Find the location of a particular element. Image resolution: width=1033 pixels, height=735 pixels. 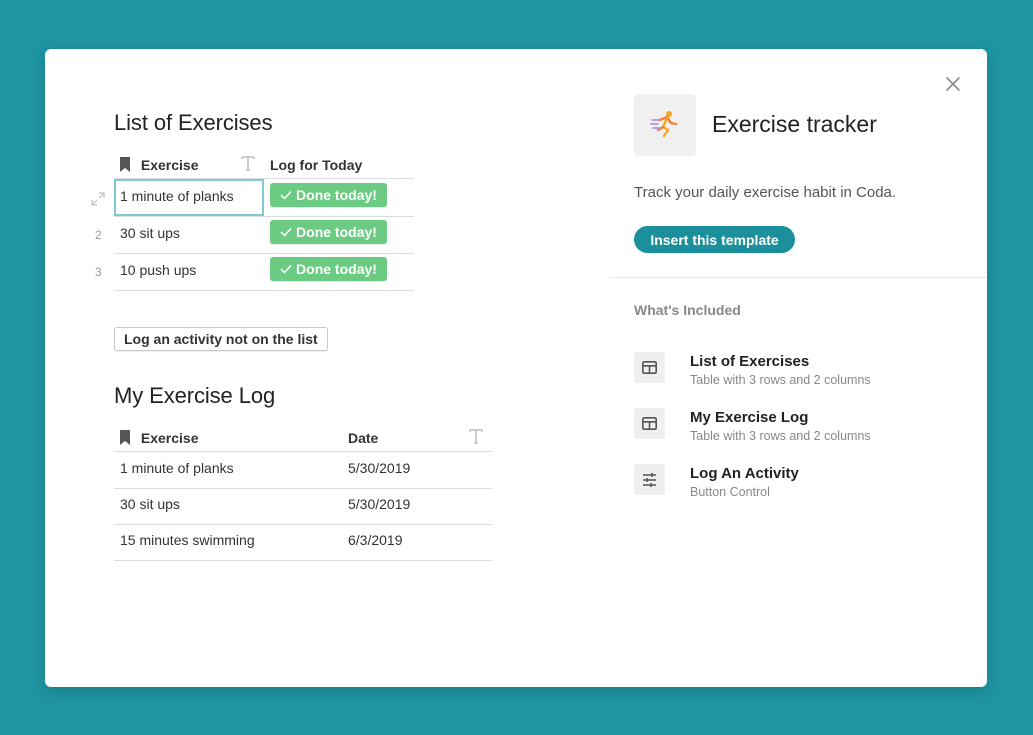

column-header-date: Date is located at coordinates (363, 438).